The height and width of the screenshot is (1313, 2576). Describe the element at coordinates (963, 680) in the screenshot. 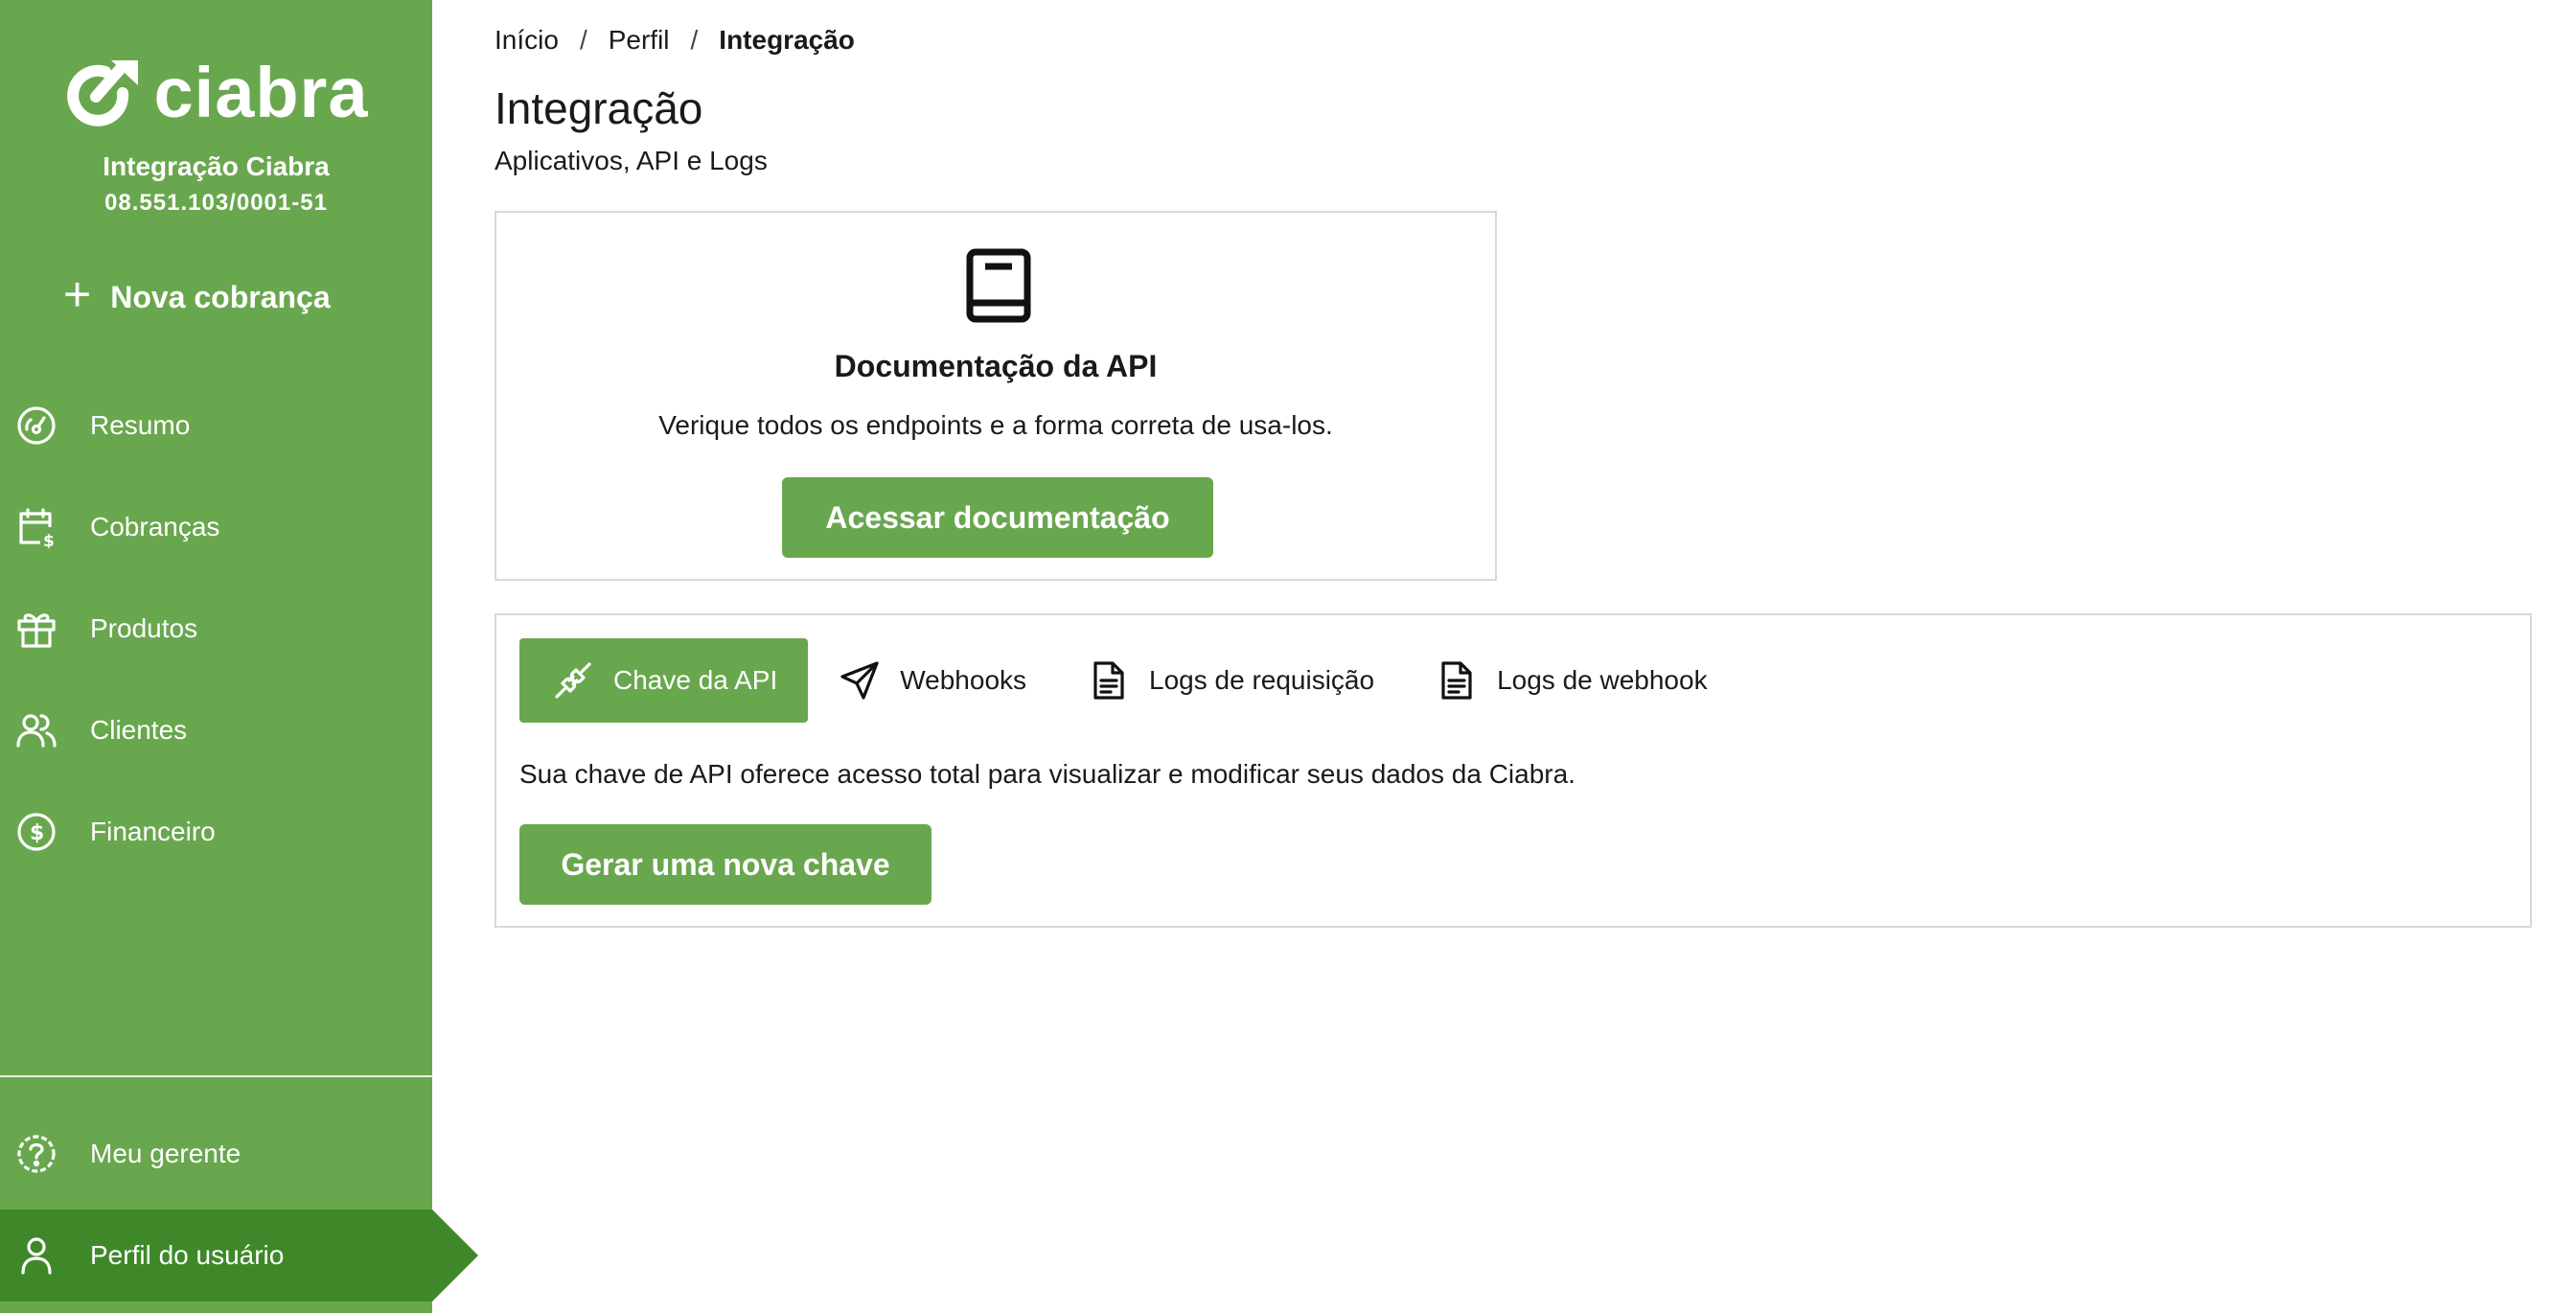

I see `tab-label: Webhooks` at that location.